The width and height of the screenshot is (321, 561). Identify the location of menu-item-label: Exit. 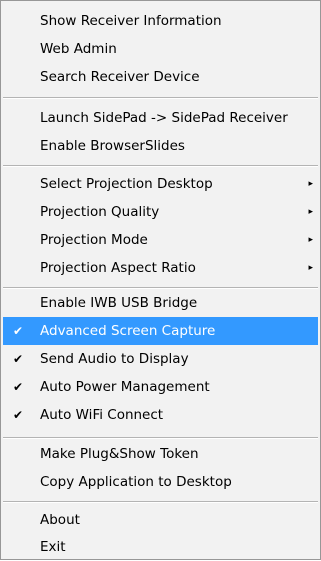
(53, 547).